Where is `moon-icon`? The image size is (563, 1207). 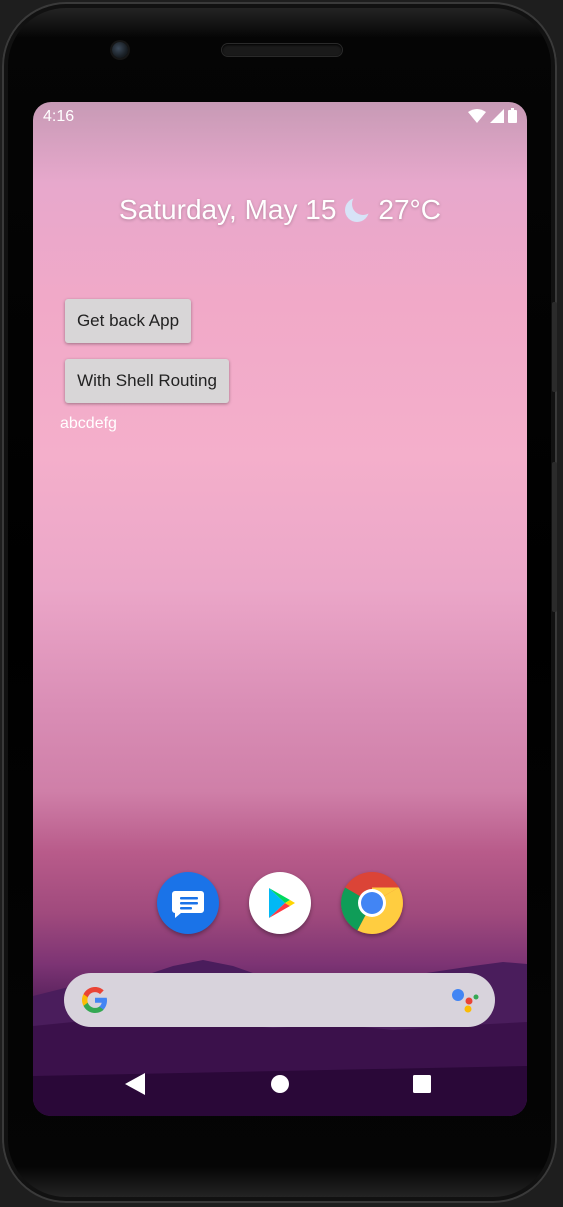
moon-icon is located at coordinates (358, 212).